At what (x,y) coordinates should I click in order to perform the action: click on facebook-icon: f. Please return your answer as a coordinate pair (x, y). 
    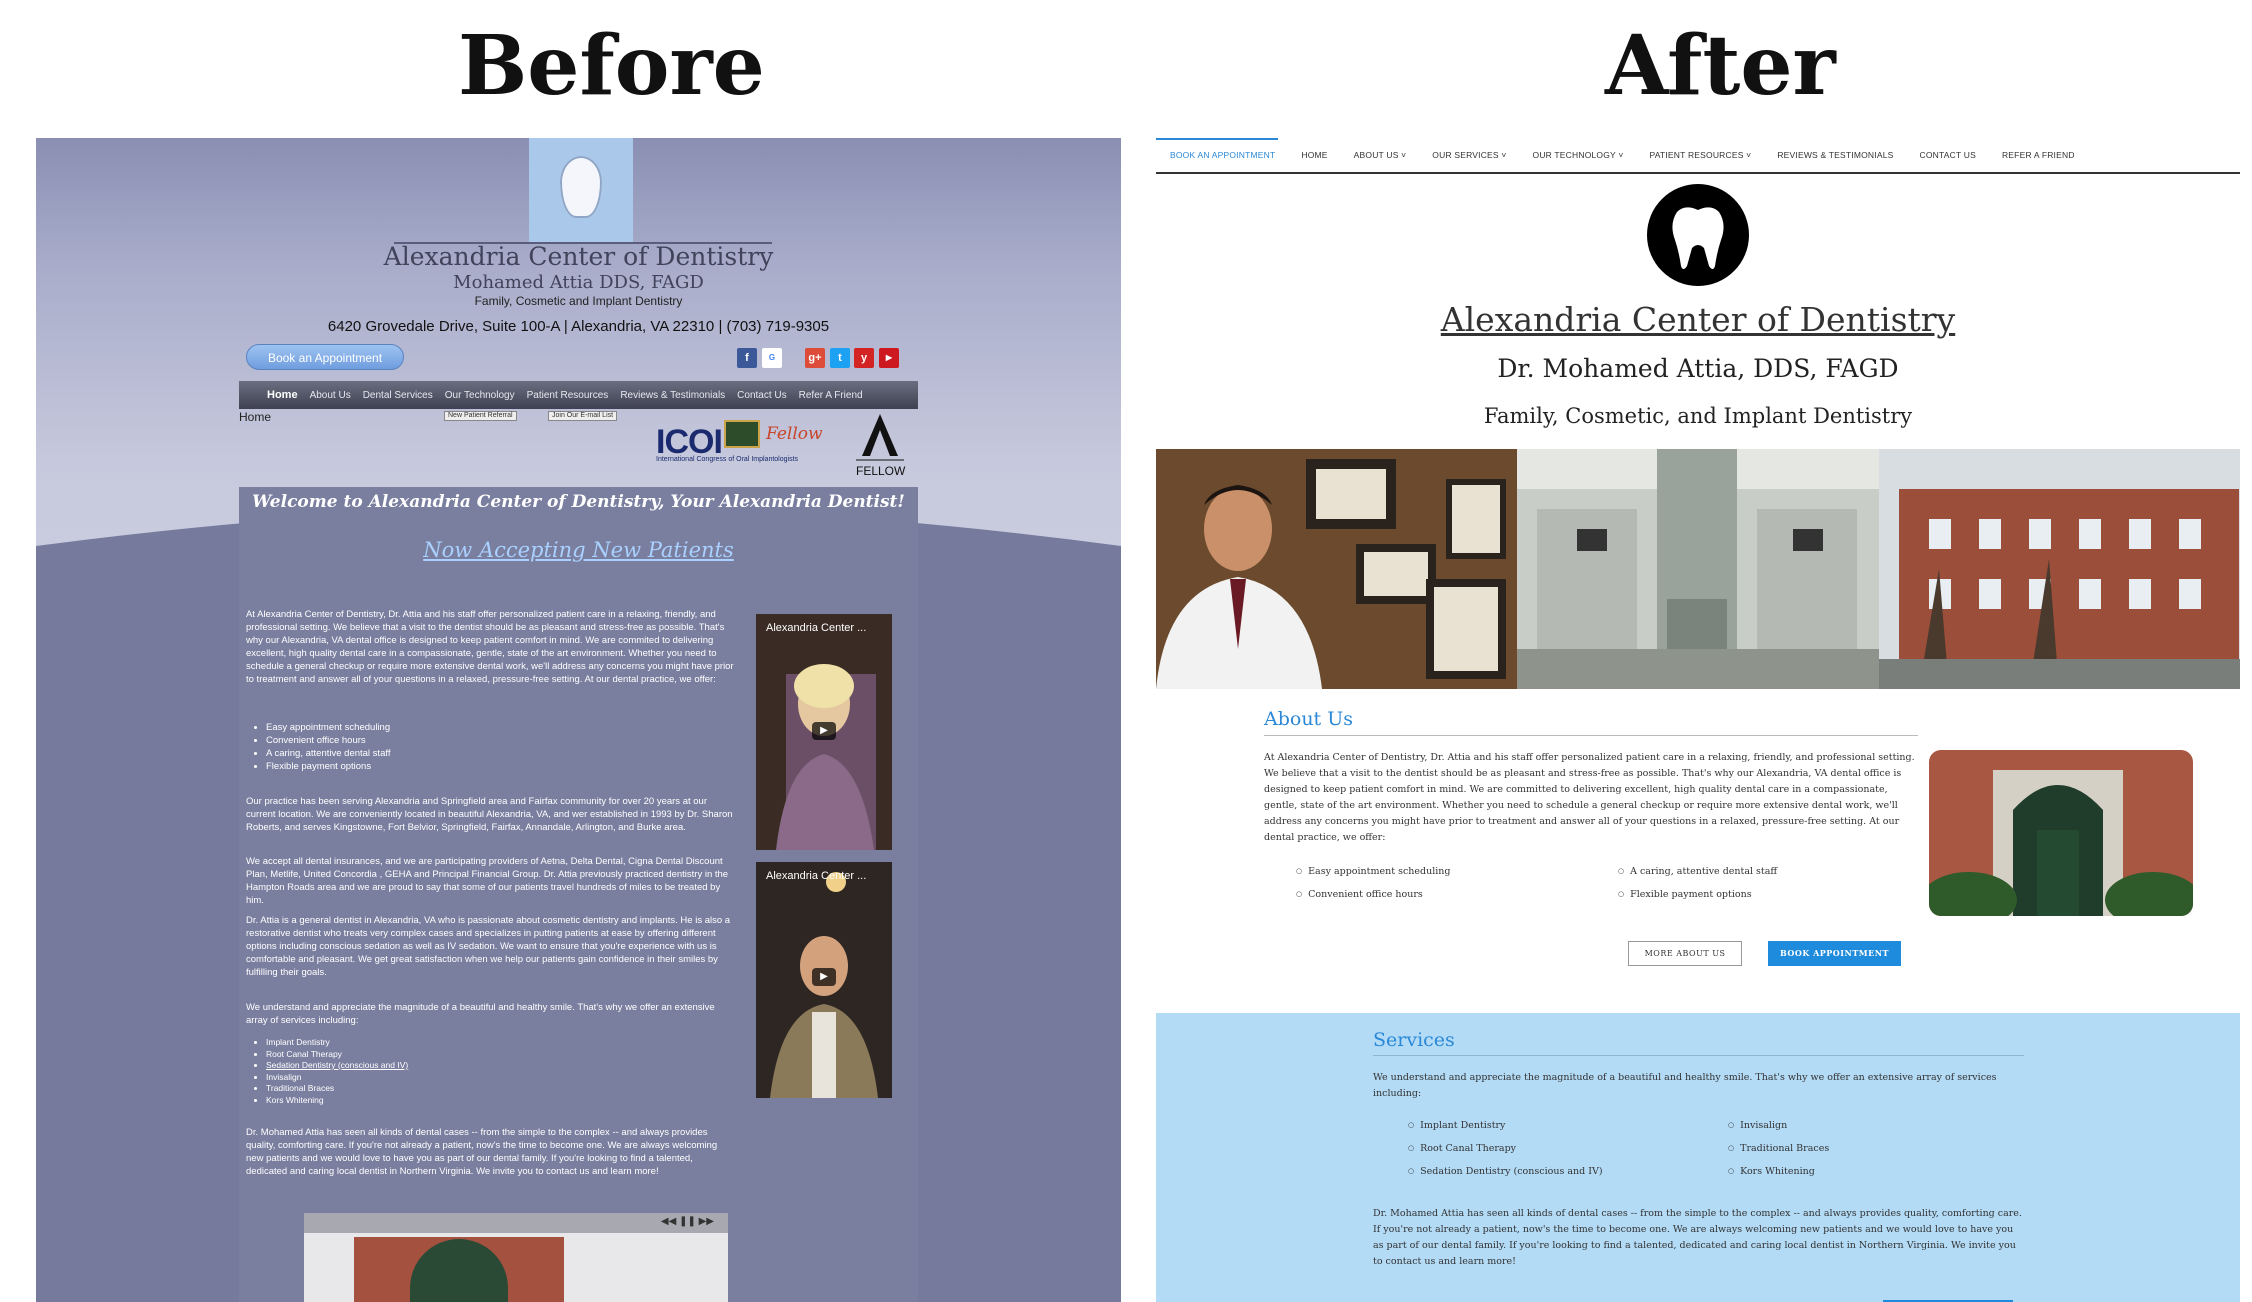
    Looking at the image, I should click on (747, 358).